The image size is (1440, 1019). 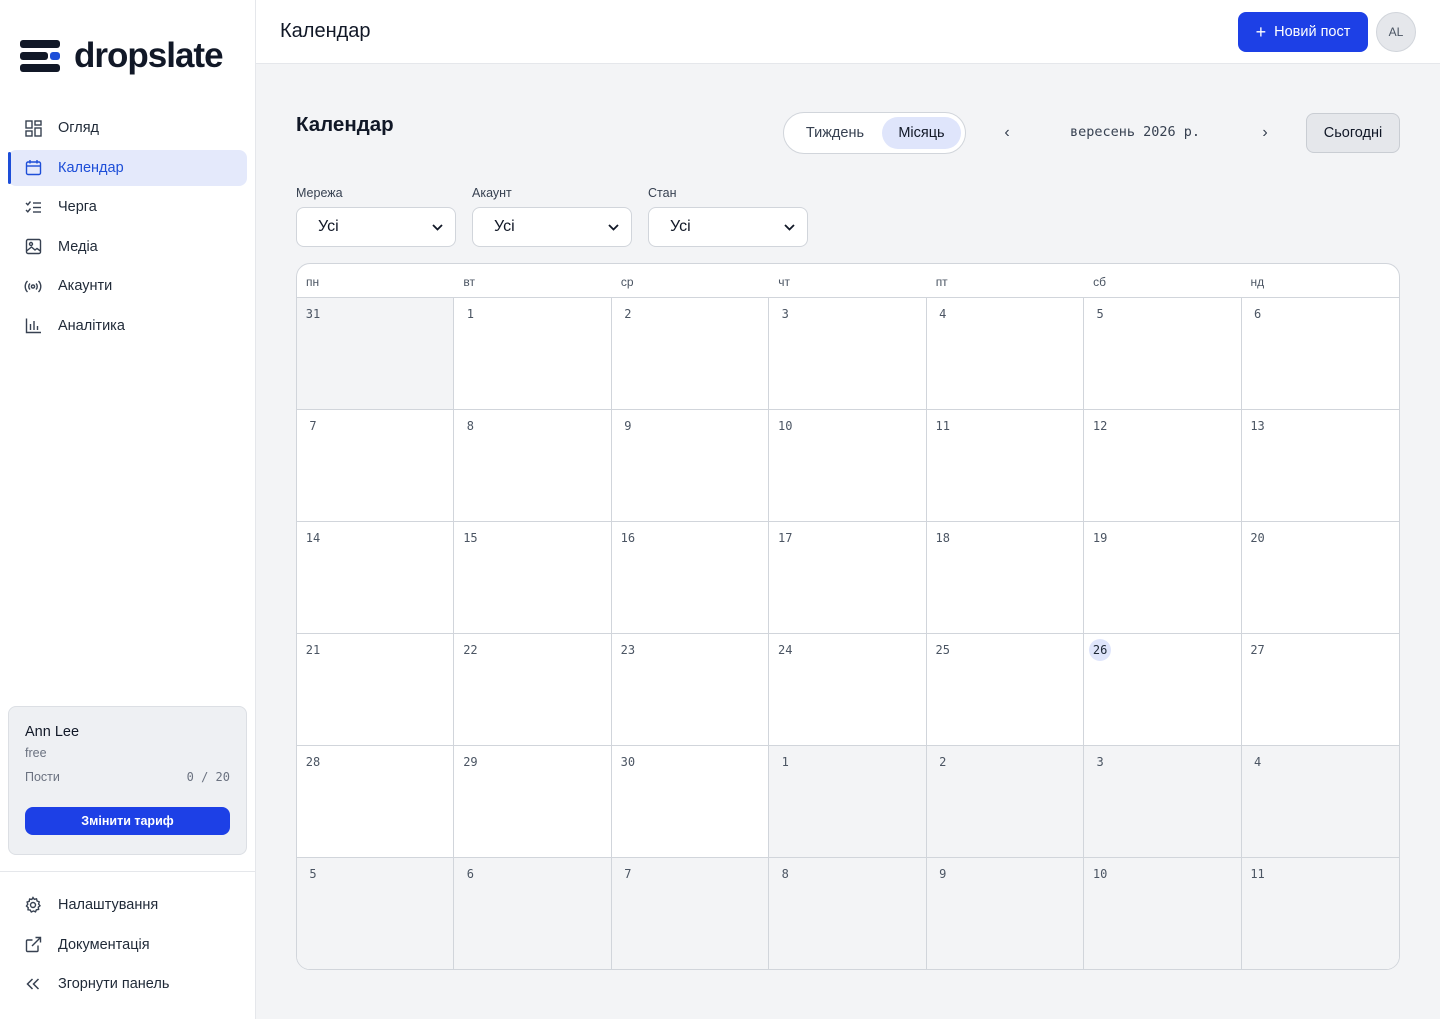 What do you see at coordinates (127, 128) in the screenshot?
I see `sidebar-item-overview: Огляд` at bounding box center [127, 128].